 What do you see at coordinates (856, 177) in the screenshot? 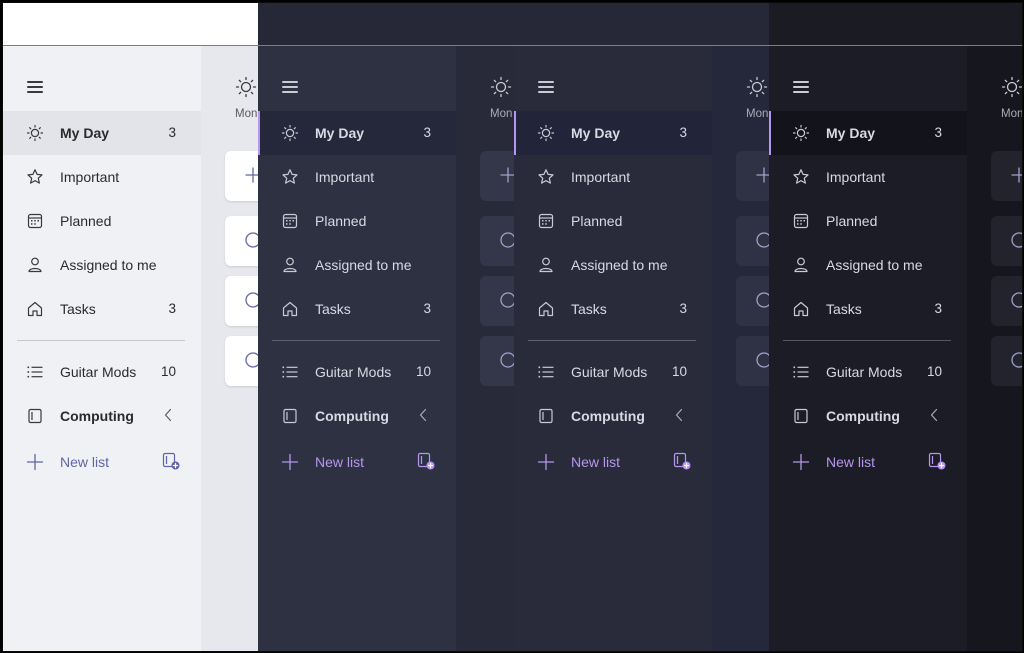
I see `sidebar-item-label: Important` at bounding box center [856, 177].